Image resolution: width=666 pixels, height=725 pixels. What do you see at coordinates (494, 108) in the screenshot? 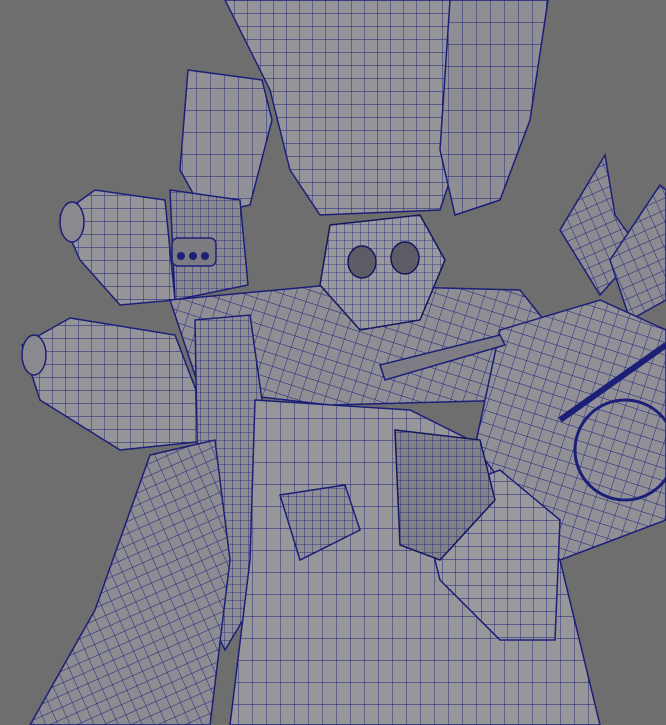
I see `right-arm-mesh` at bounding box center [494, 108].